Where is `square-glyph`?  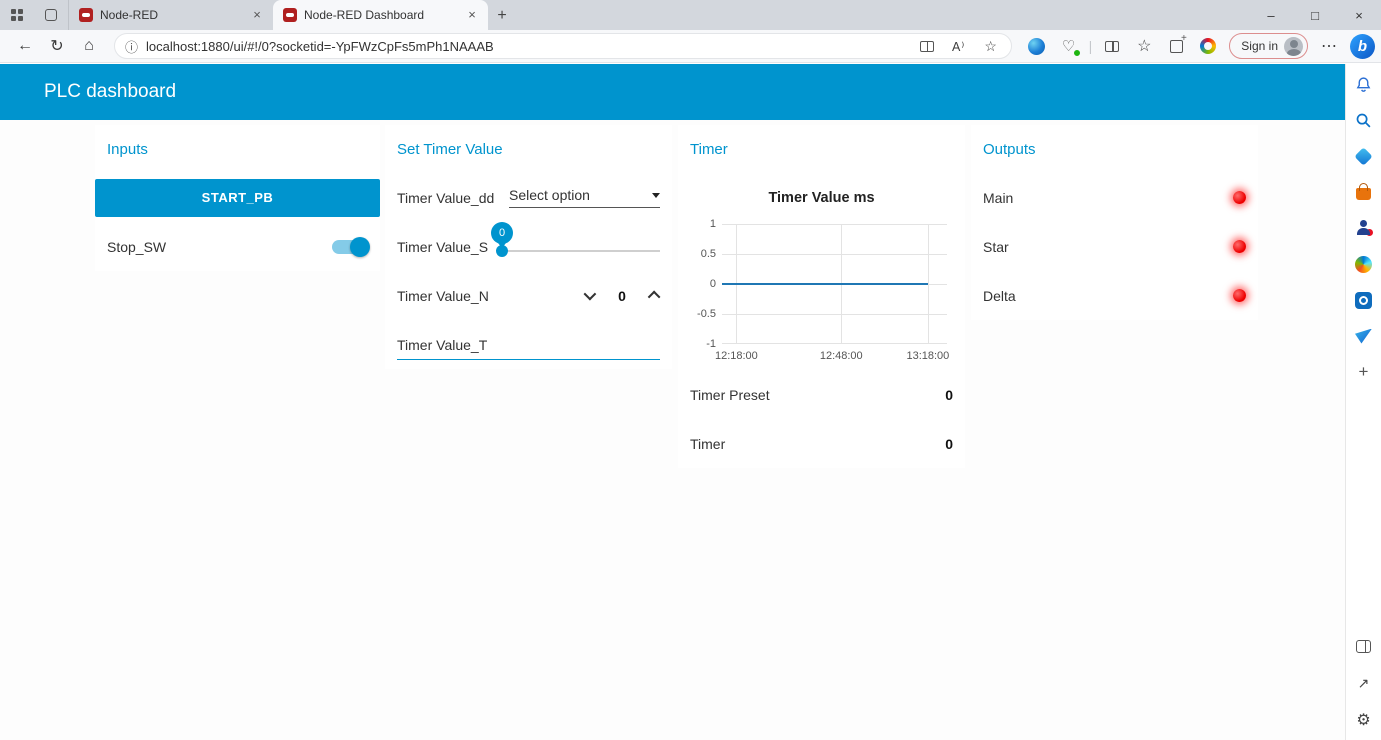 square-glyph is located at coordinates (51, 15).